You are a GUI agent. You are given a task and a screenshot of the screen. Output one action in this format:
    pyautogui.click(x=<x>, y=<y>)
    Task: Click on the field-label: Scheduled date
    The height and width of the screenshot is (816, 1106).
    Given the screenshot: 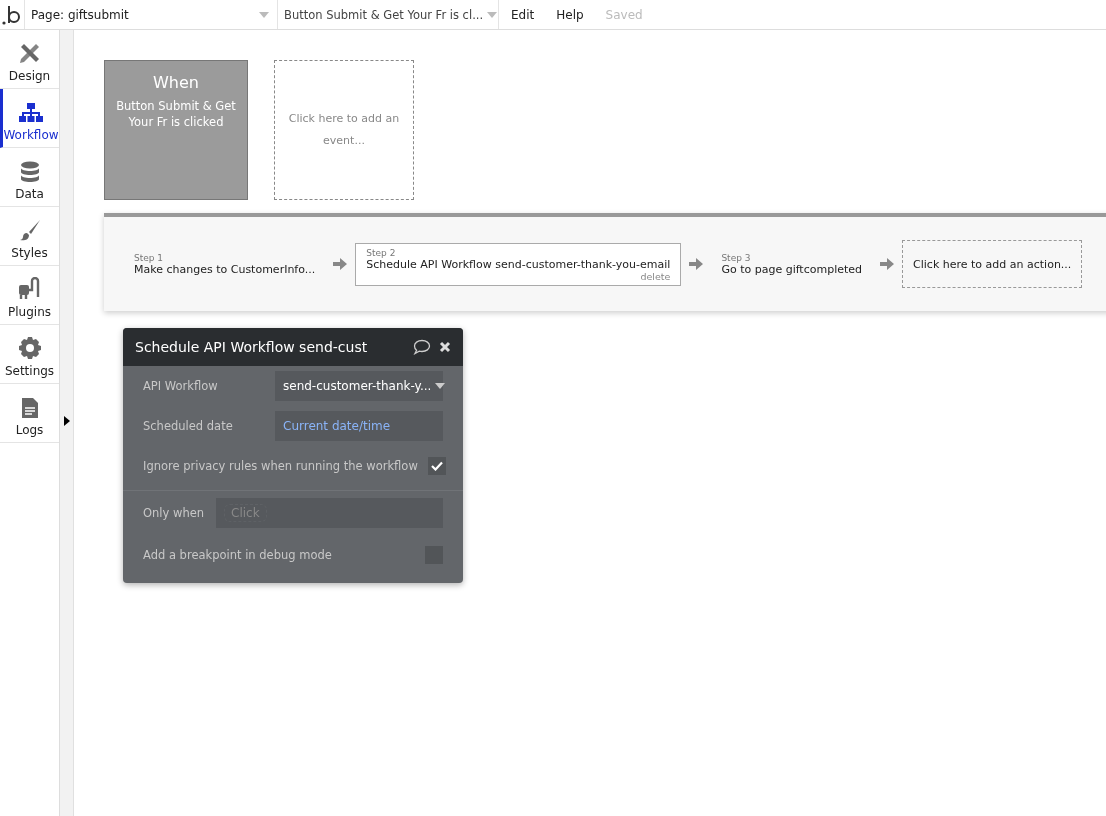 What is the action you would take?
    pyautogui.click(x=188, y=426)
    